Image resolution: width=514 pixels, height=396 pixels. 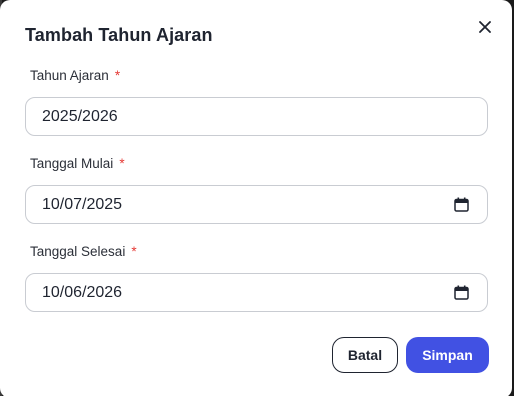 I want to click on tanggal-selesai-date-input: 10/06/2026, so click(x=256, y=292).